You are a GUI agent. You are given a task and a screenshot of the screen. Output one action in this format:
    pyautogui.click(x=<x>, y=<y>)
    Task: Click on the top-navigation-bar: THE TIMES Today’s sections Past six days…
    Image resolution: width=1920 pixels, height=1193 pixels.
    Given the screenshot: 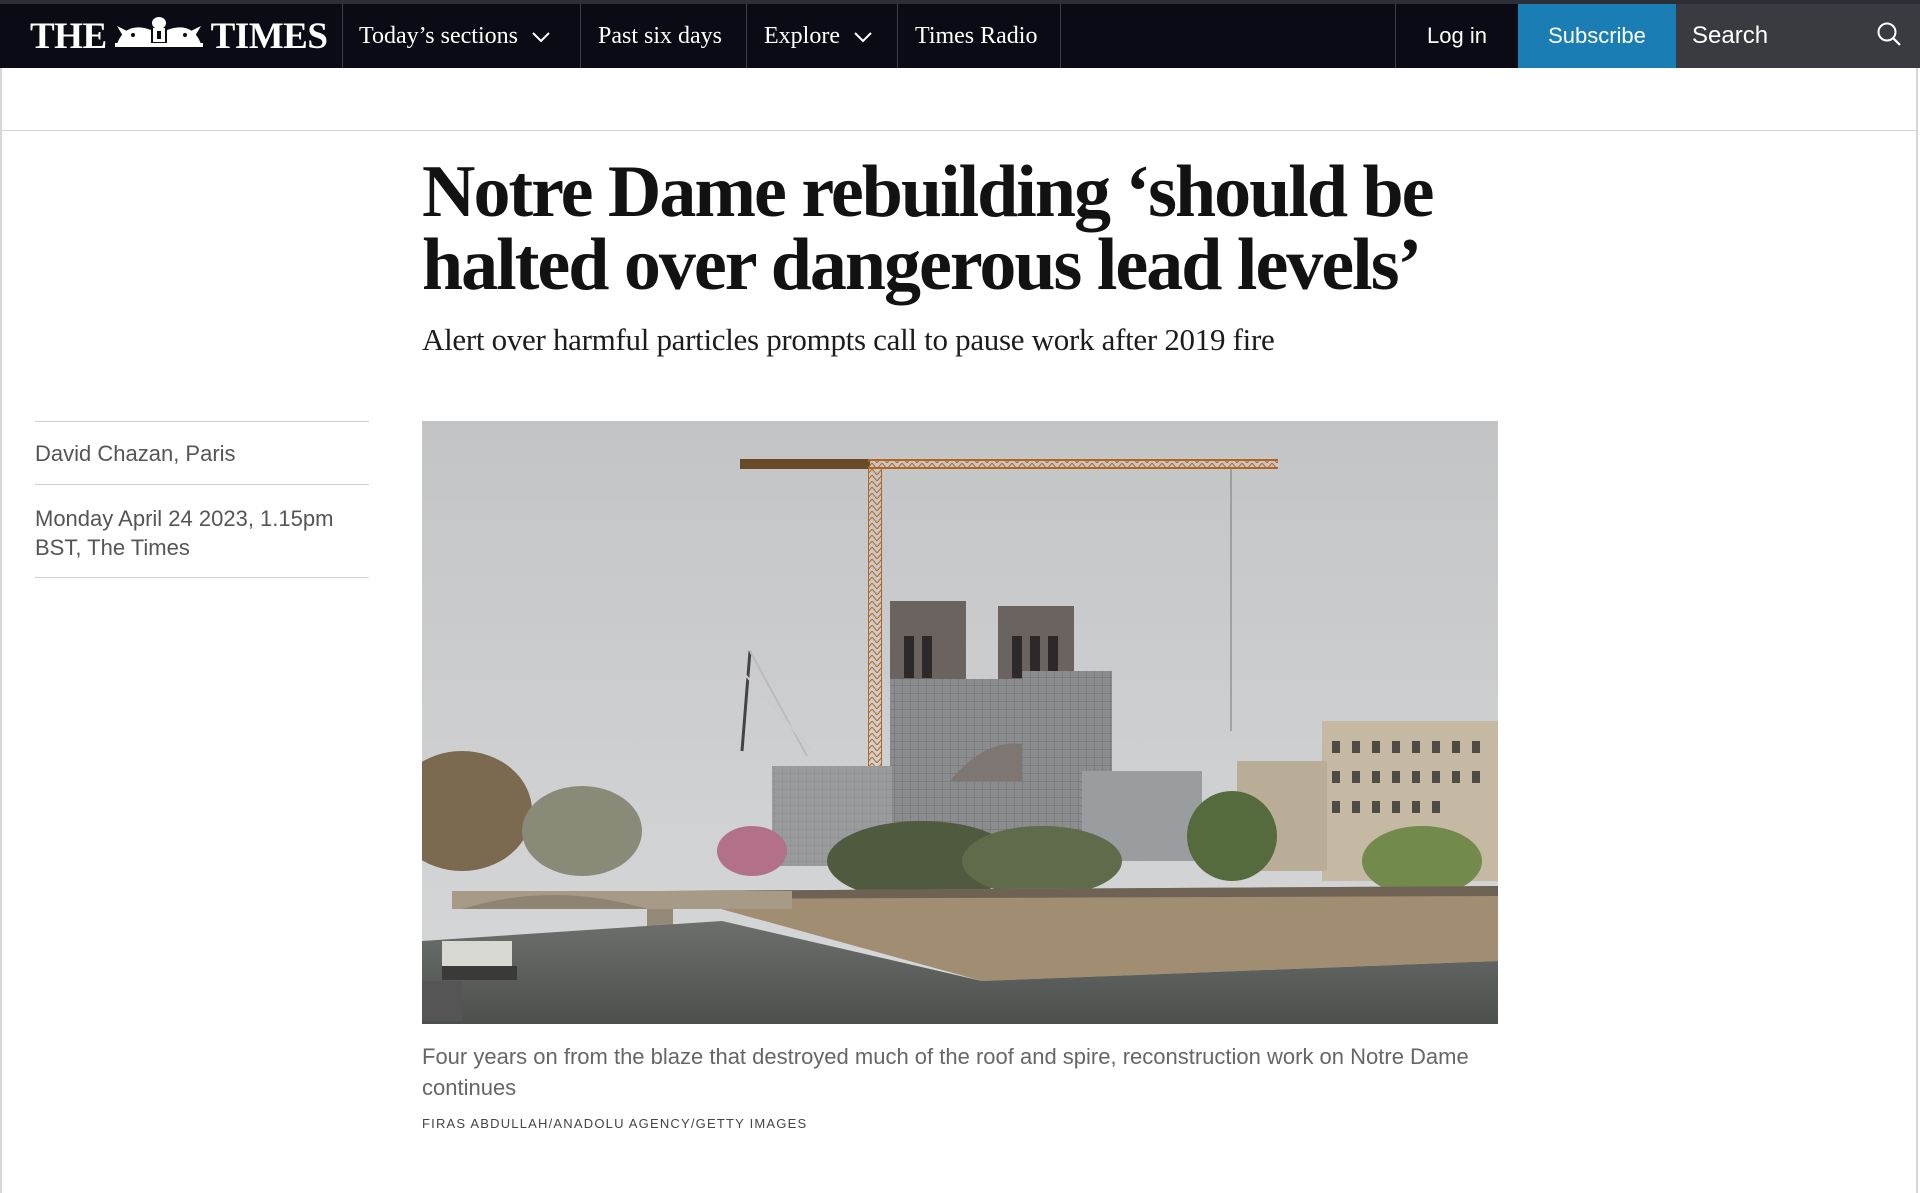 What is the action you would take?
    pyautogui.click(x=960, y=34)
    